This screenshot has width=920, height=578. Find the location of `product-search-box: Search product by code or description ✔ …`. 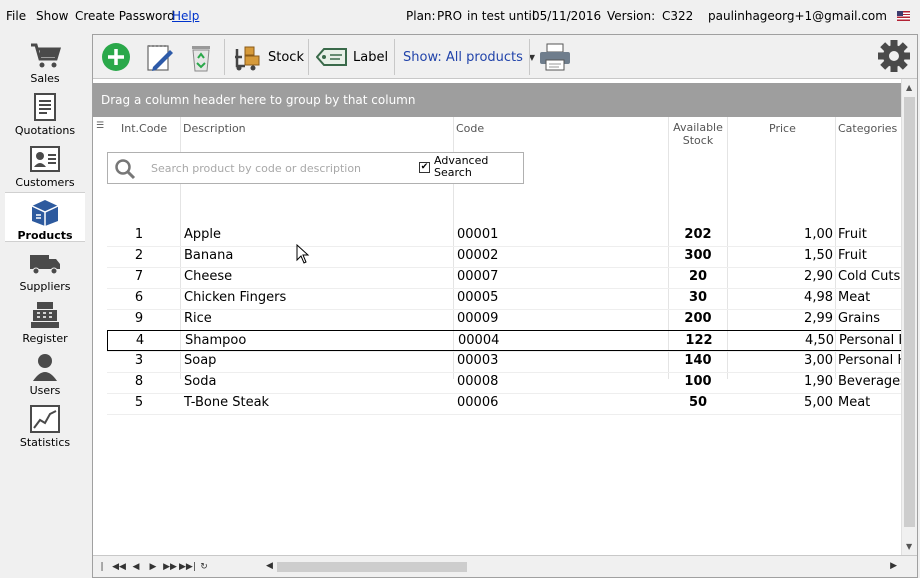

product-search-box: Search product by code or description ✔ … is located at coordinates (315, 168).